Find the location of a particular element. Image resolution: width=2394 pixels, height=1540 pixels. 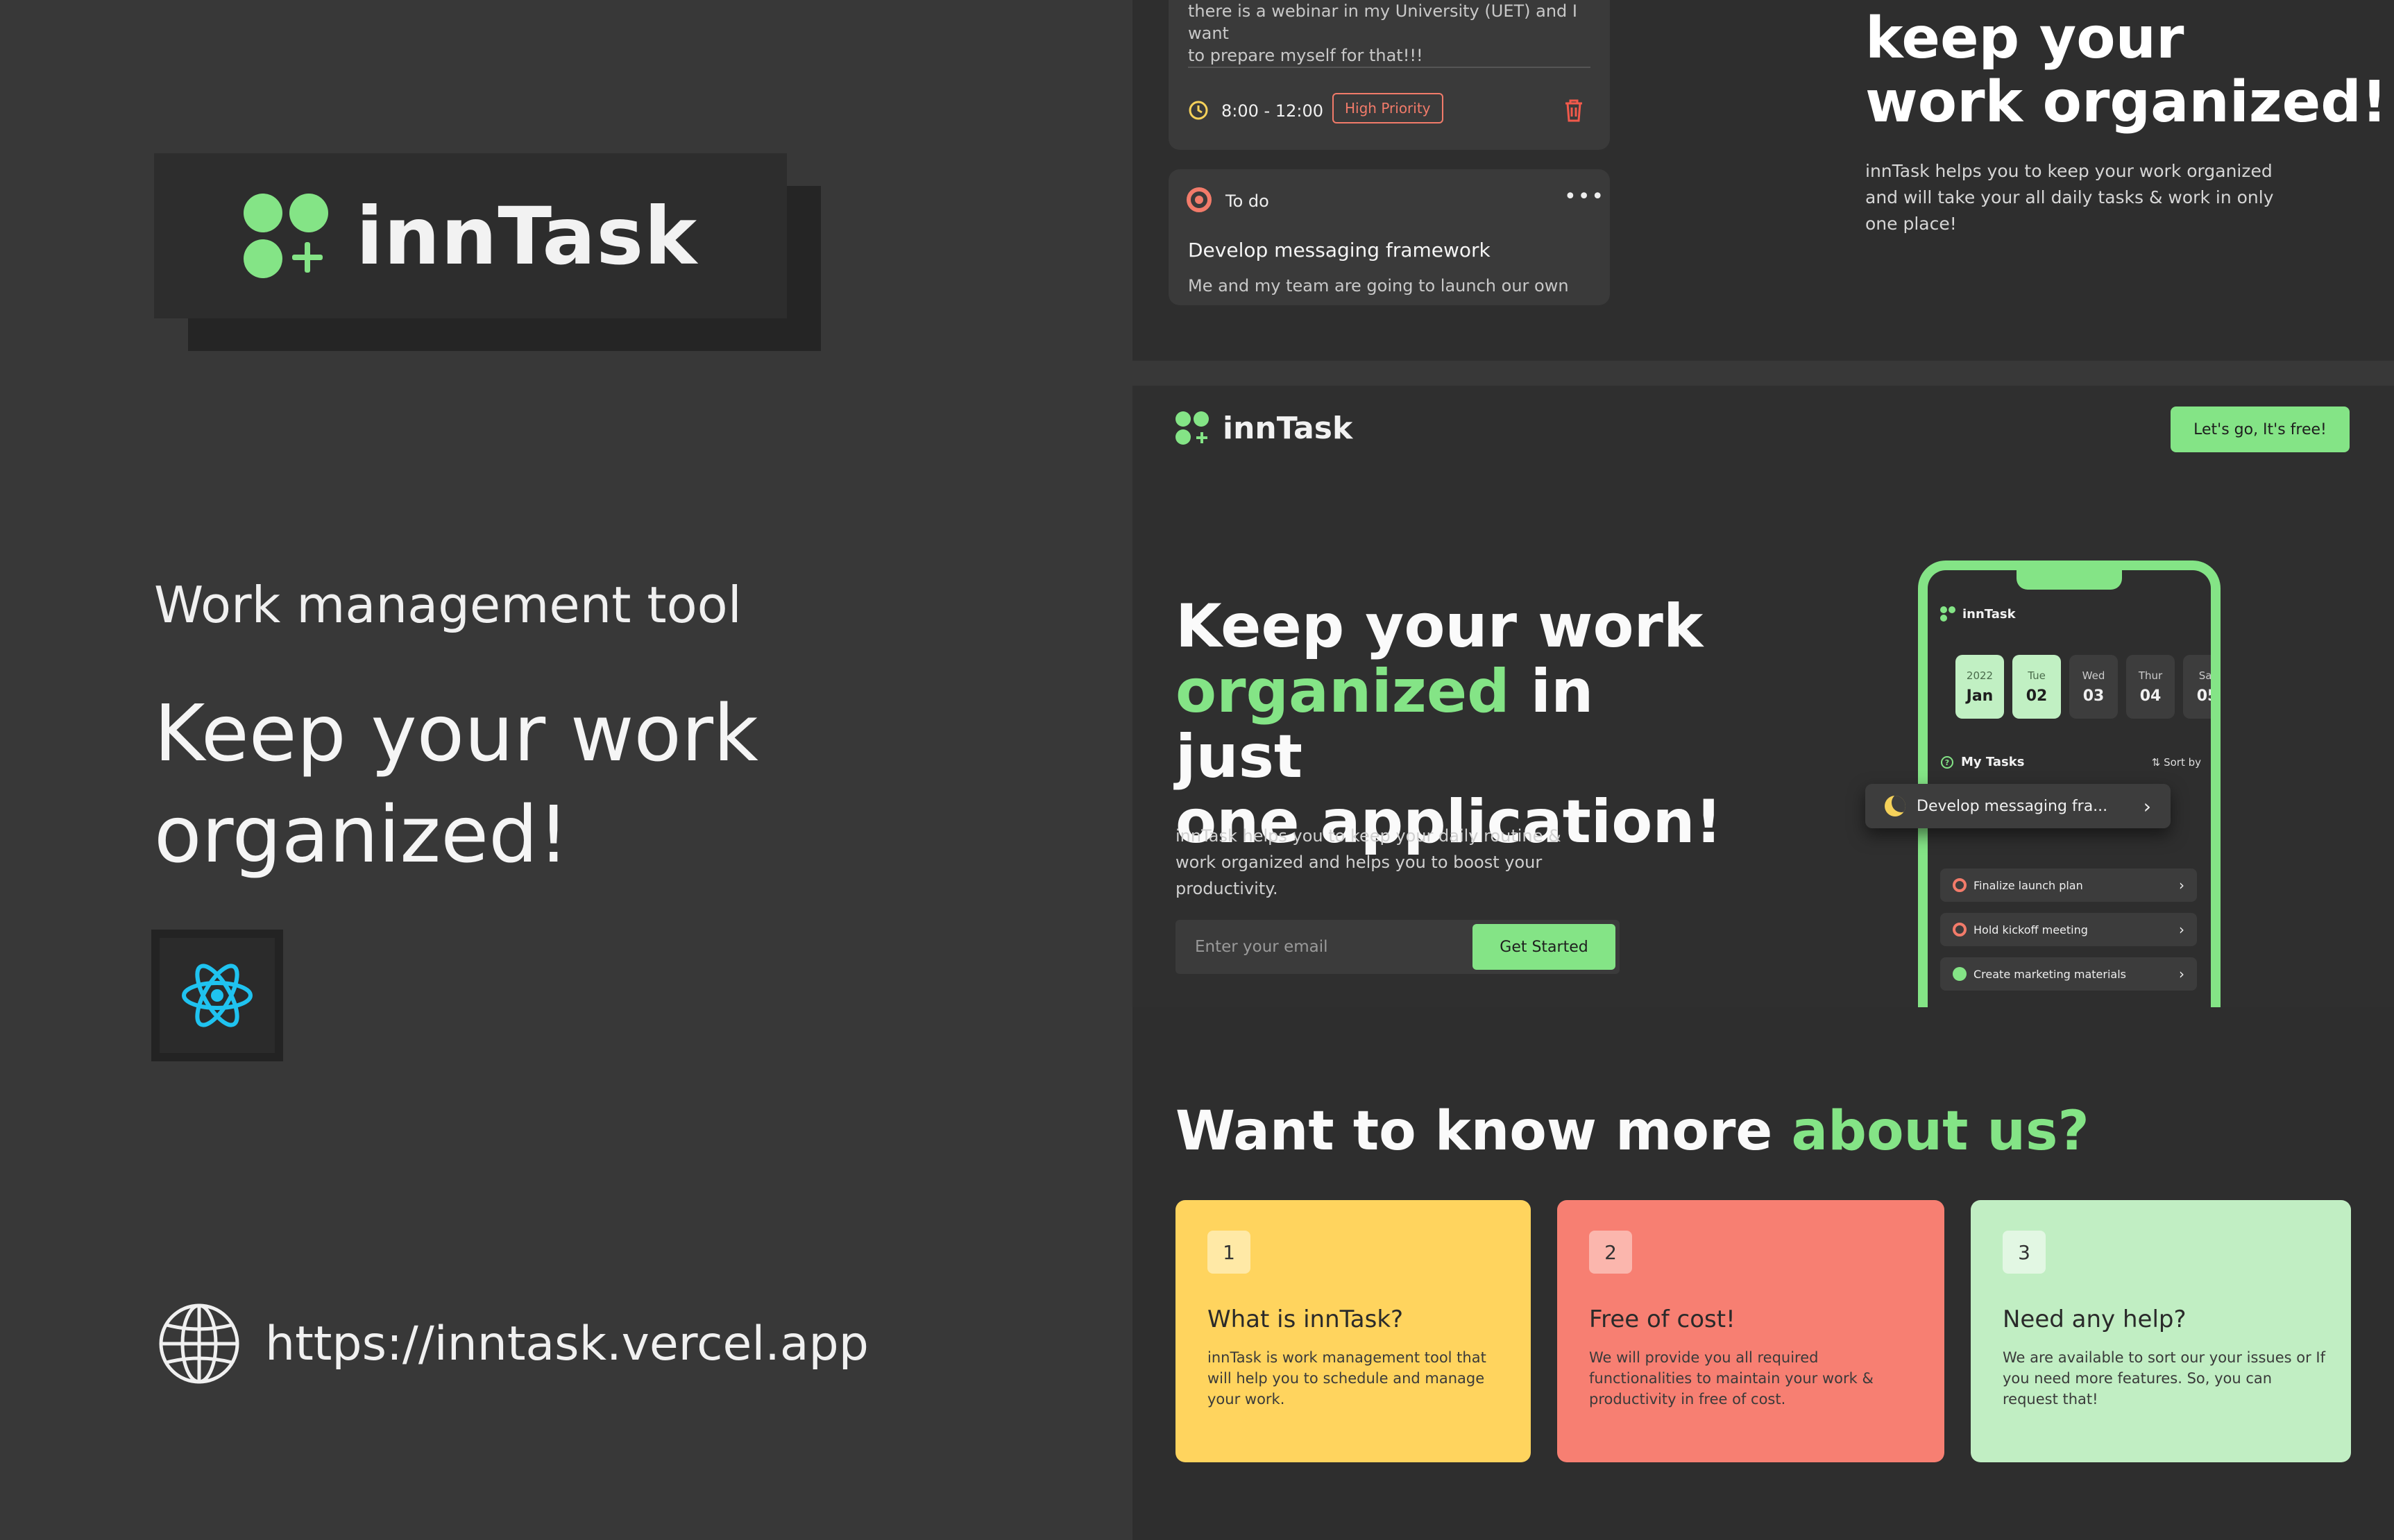

hero-line-1: Keep your work is located at coordinates (456, 734).